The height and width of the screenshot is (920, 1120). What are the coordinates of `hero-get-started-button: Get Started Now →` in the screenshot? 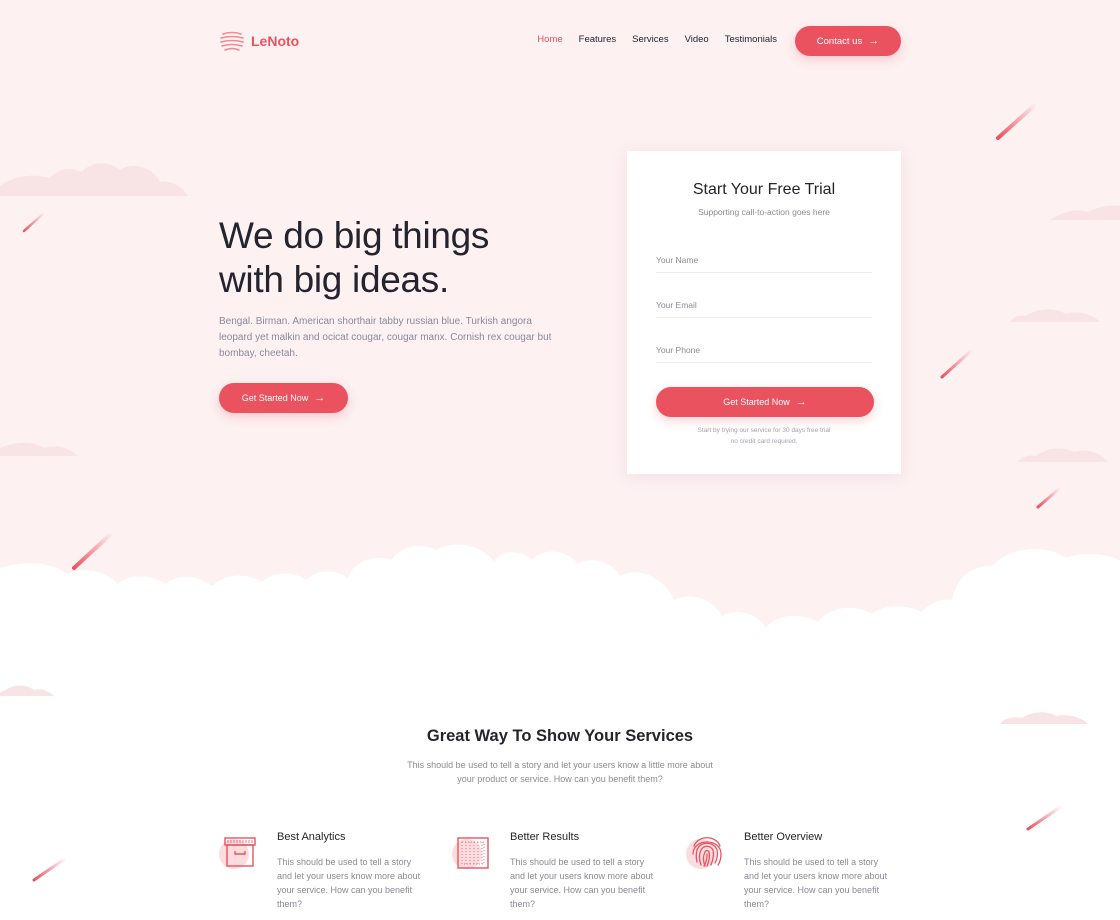 It's located at (283, 398).